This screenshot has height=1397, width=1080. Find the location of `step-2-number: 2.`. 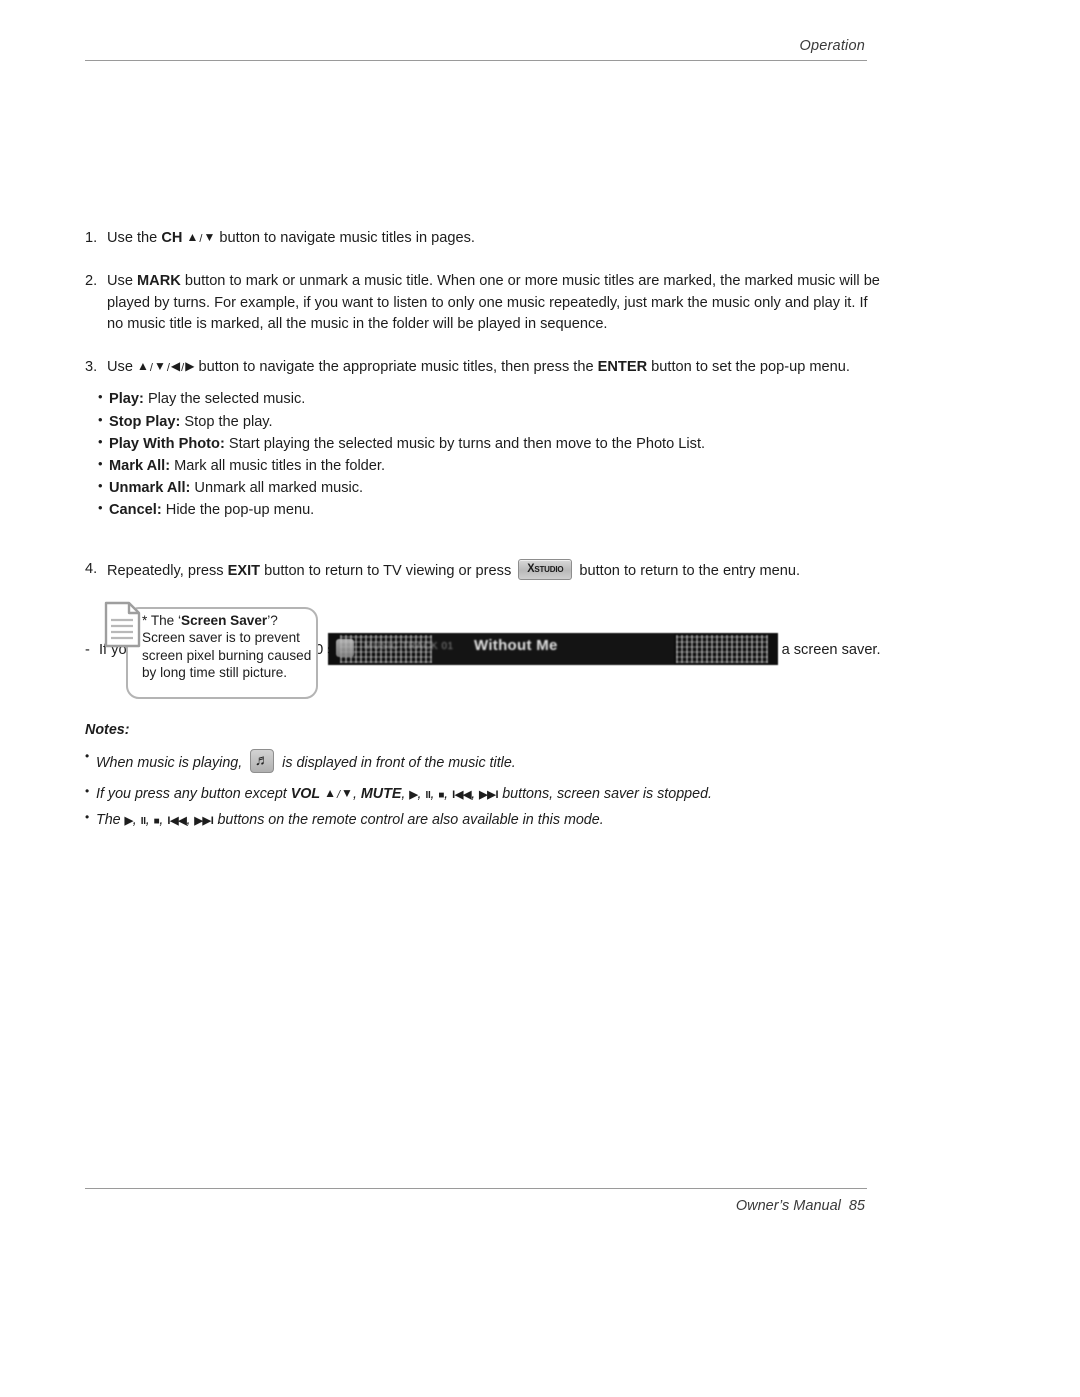

step-2-number: 2. is located at coordinates (91, 281).